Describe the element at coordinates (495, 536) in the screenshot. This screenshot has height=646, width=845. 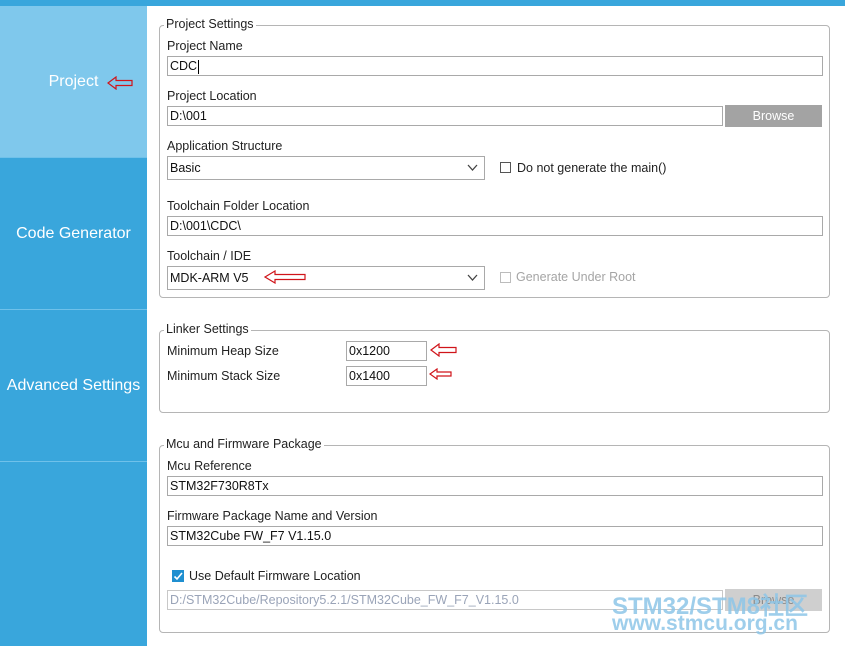
I see `firmware-package-input: STM32Cube FW_F7 V1.15.0` at that location.